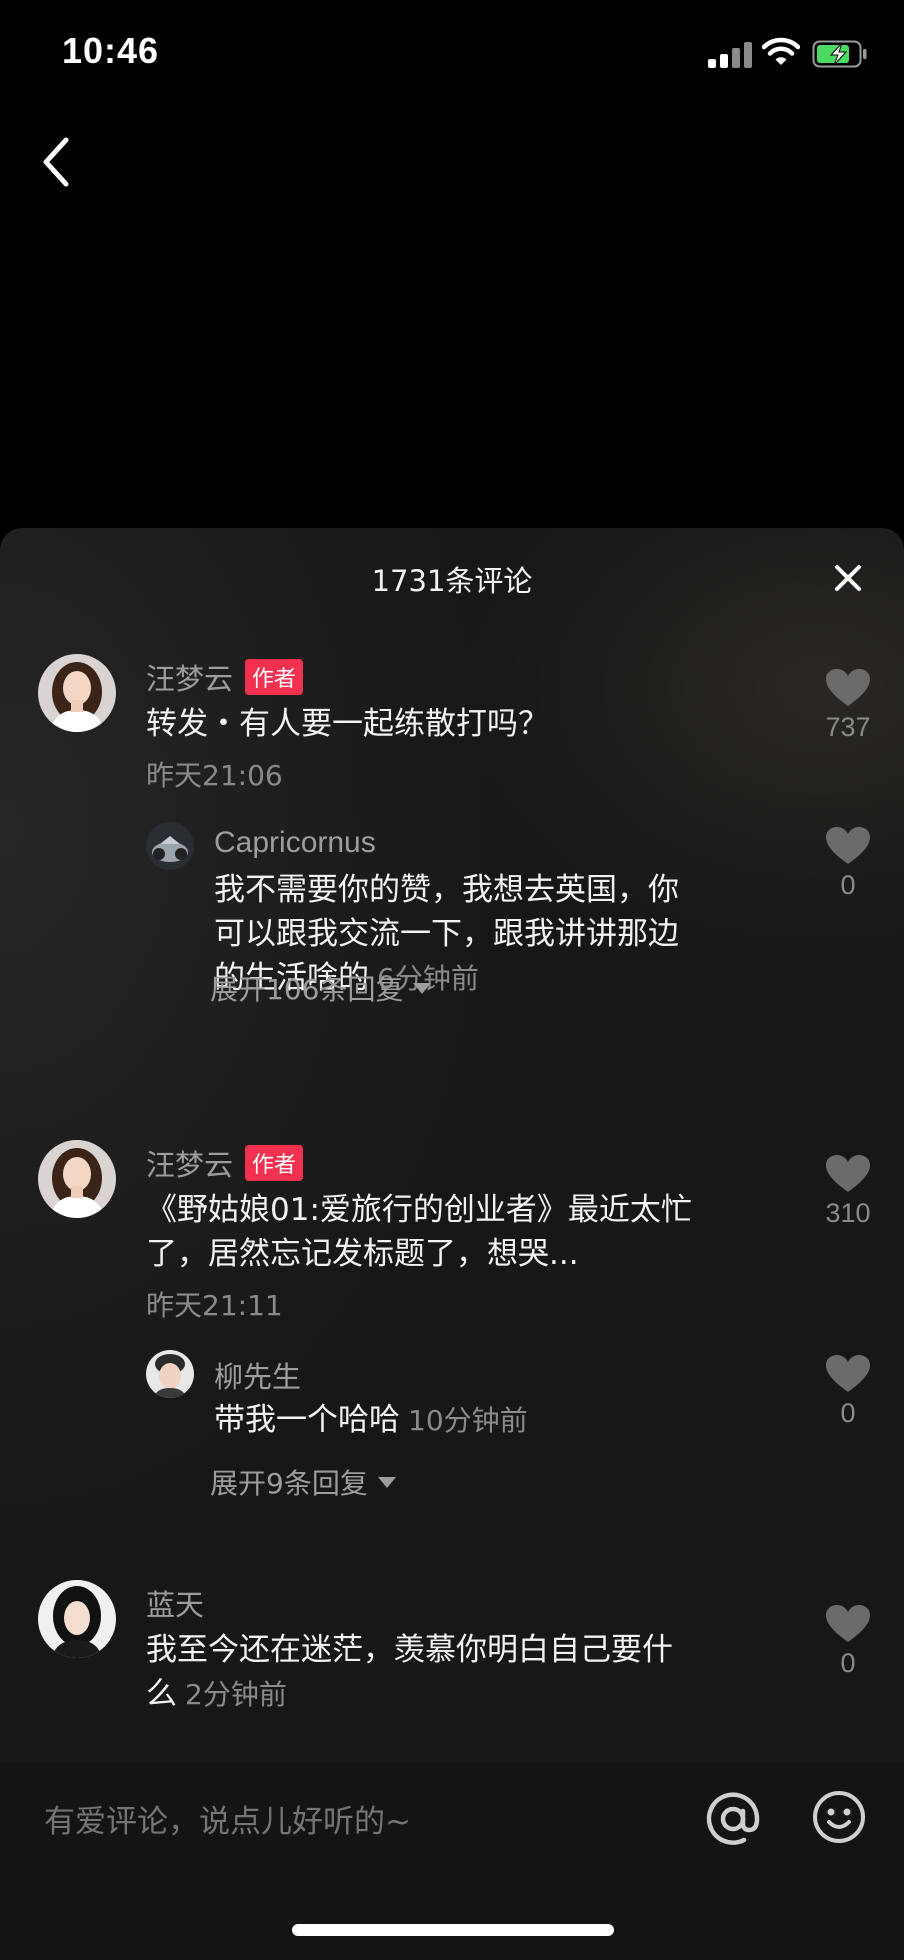 The width and height of the screenshot is (904, 1960). I want to click on like-count: 737, so click(848, 727).